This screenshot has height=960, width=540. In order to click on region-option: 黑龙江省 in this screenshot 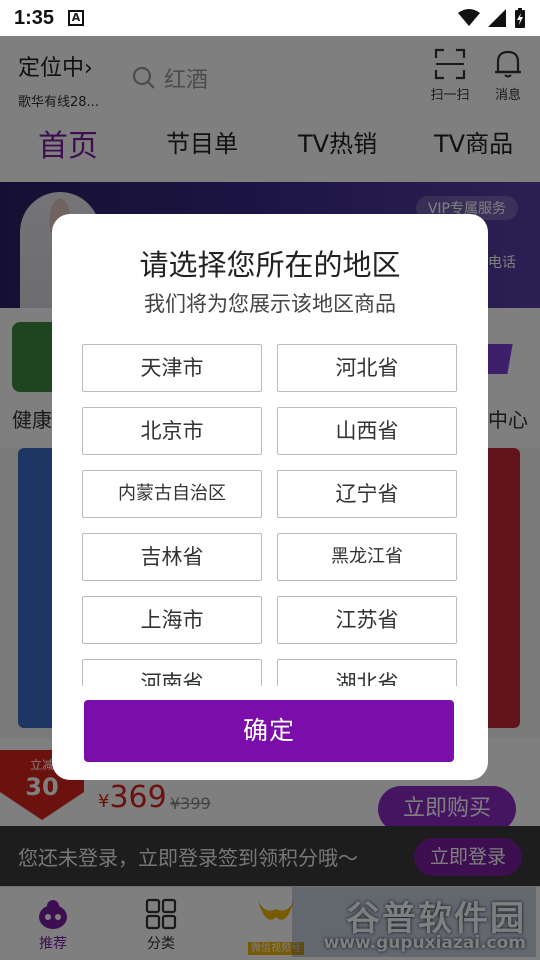, I will do `click(367, 557)`.